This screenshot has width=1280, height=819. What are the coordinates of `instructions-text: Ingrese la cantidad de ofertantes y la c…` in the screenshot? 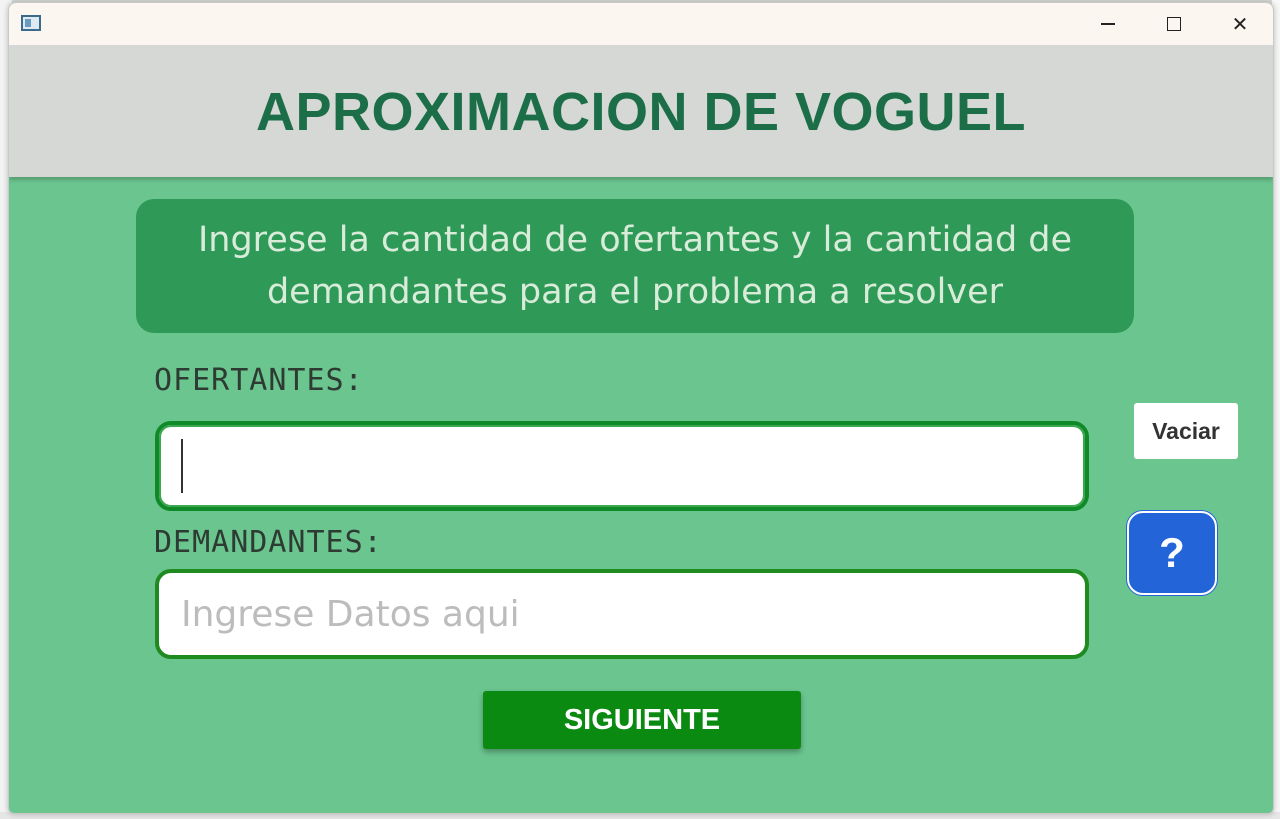 It's located at (635, 266).